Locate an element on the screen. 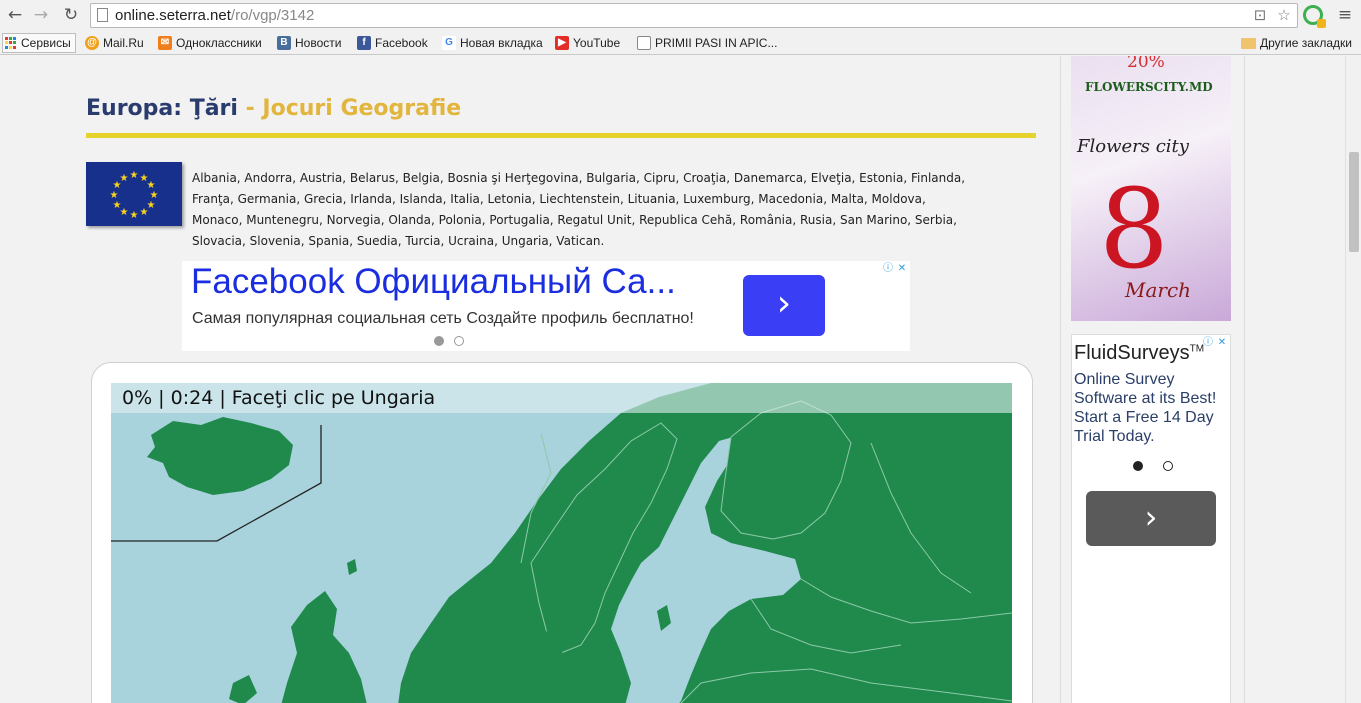 Image resolution: width=1361 pixels, height=703 pixels. bookmark-facebook: f Facebook is located at coordinates (392, 43).